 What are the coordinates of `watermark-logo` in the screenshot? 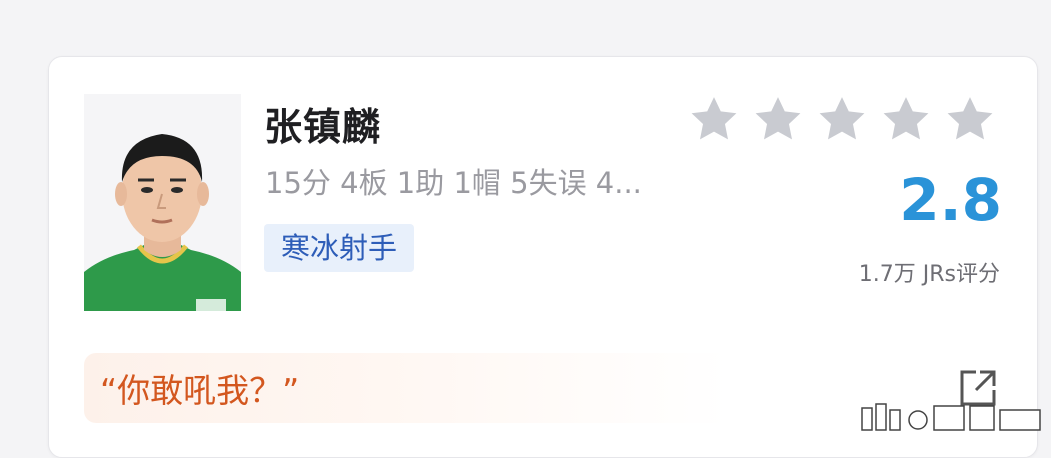 It's located at (951, 417).